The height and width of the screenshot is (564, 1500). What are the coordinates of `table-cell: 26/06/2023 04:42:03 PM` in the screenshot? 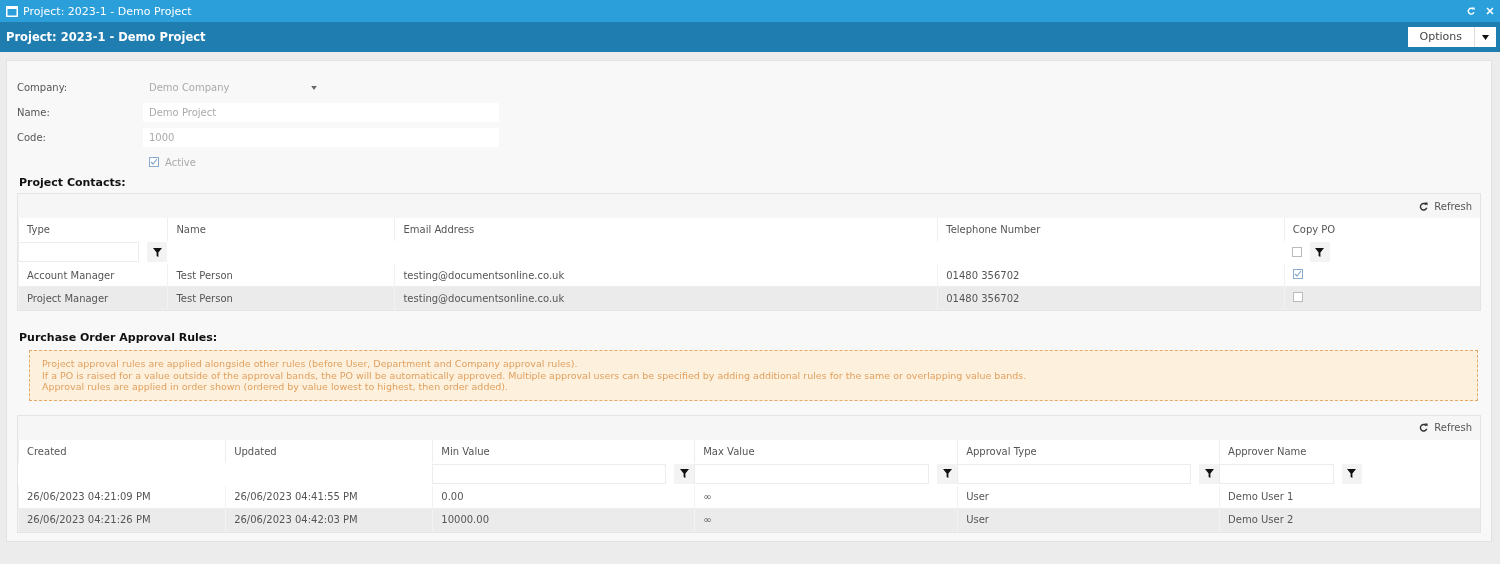 It's located at (329, 520).